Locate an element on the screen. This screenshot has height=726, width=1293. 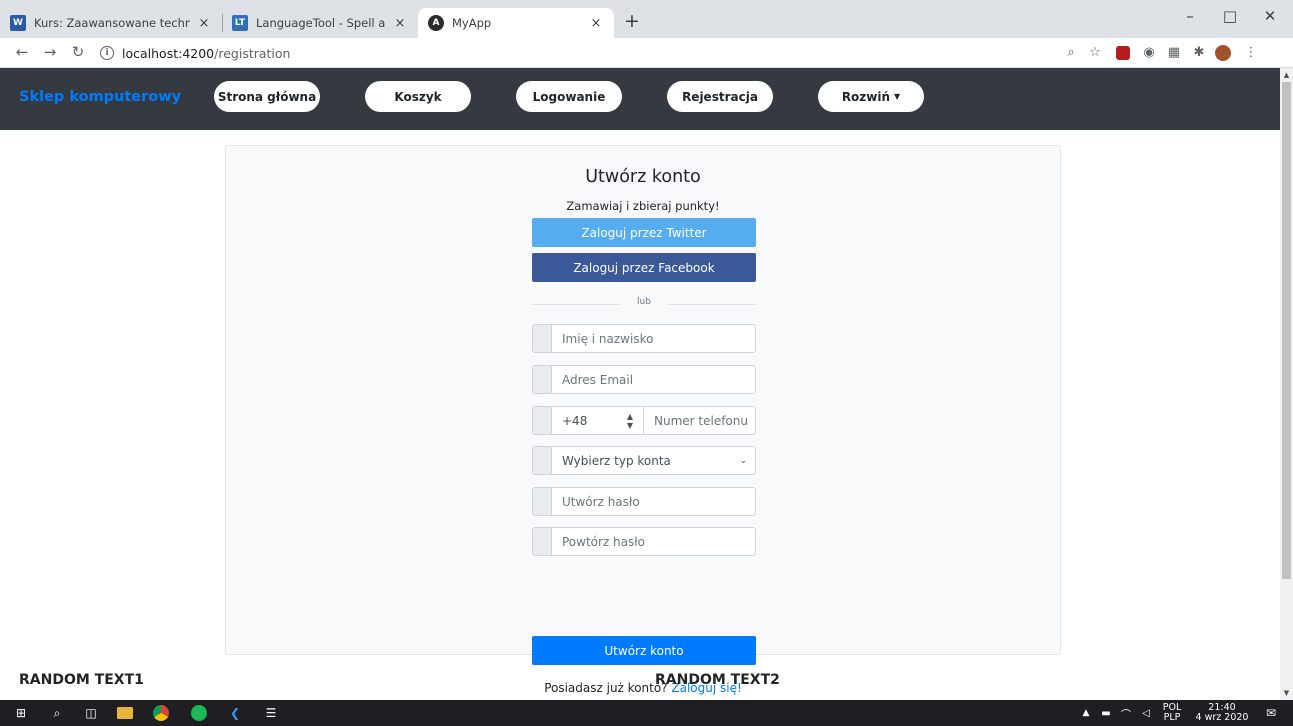
url-host: localhost:4200 is located at coordinates (168, 53).